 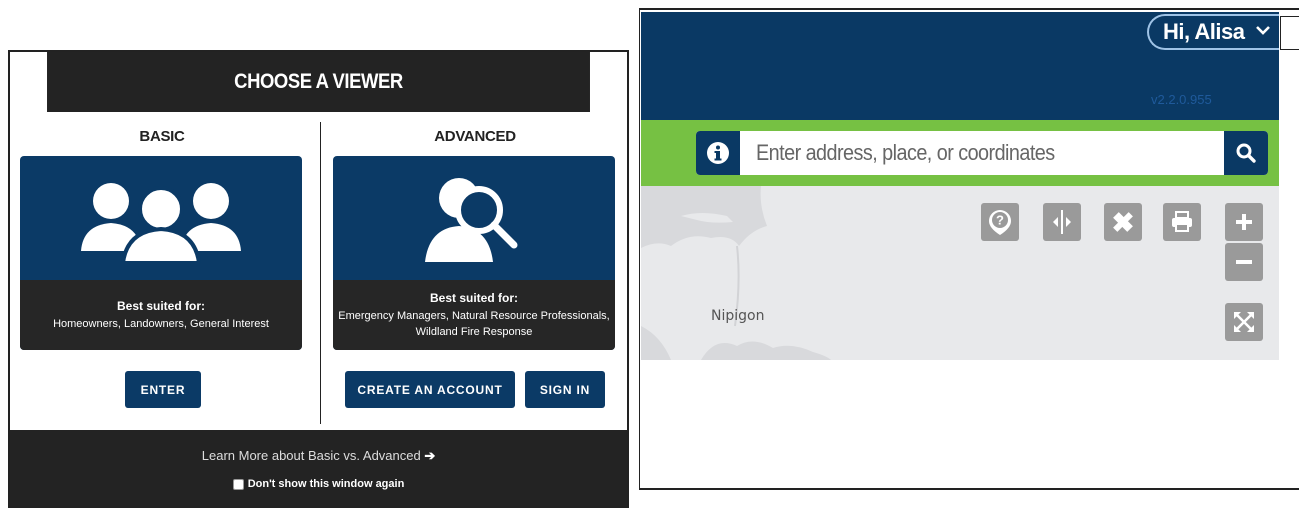 I want to click on users-group-icon, so click(x=161, y=218).